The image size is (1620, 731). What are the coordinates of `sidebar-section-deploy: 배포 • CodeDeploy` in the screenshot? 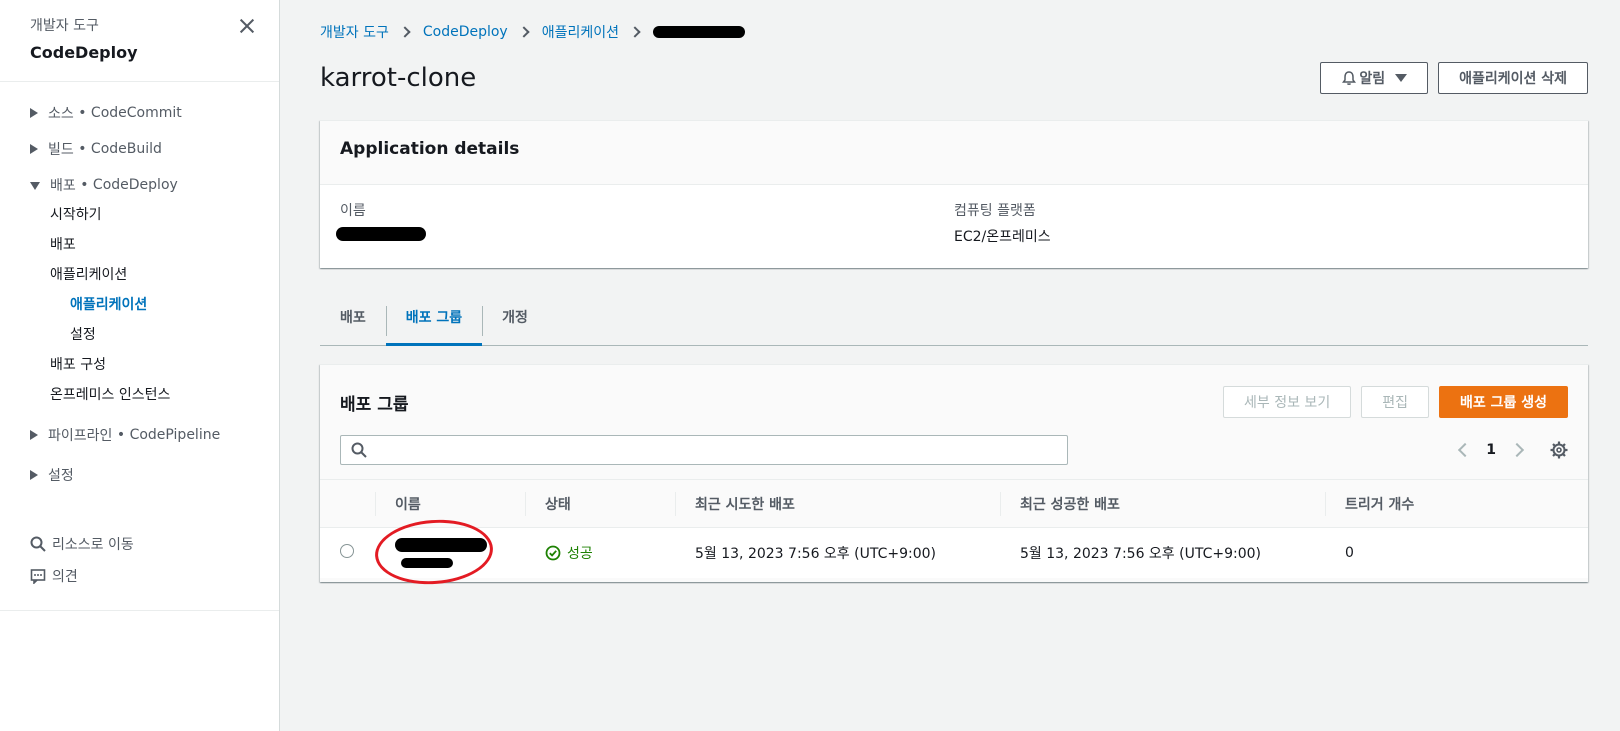 It's located at (139, 185).